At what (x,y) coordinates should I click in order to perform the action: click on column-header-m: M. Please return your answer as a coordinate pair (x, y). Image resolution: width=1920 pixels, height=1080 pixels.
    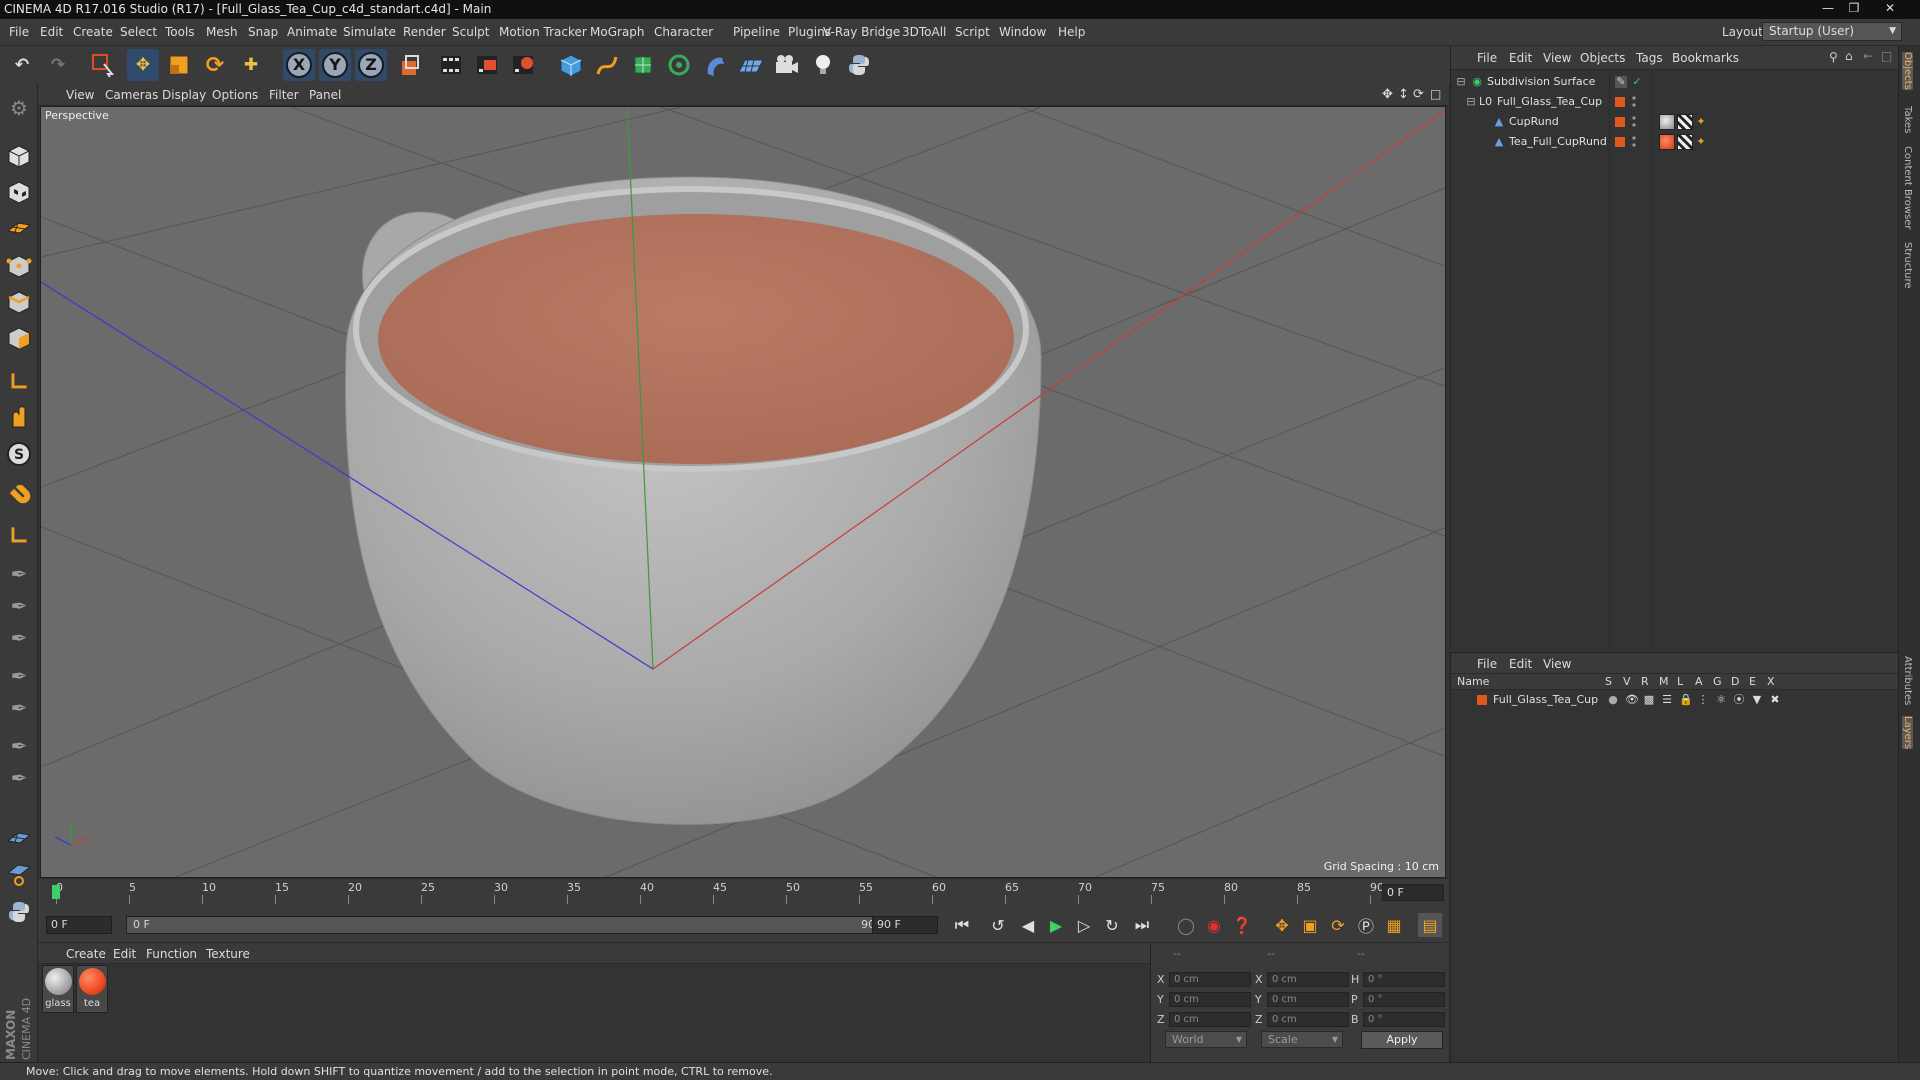
    Looking at the image, I should click on (1664, 681).